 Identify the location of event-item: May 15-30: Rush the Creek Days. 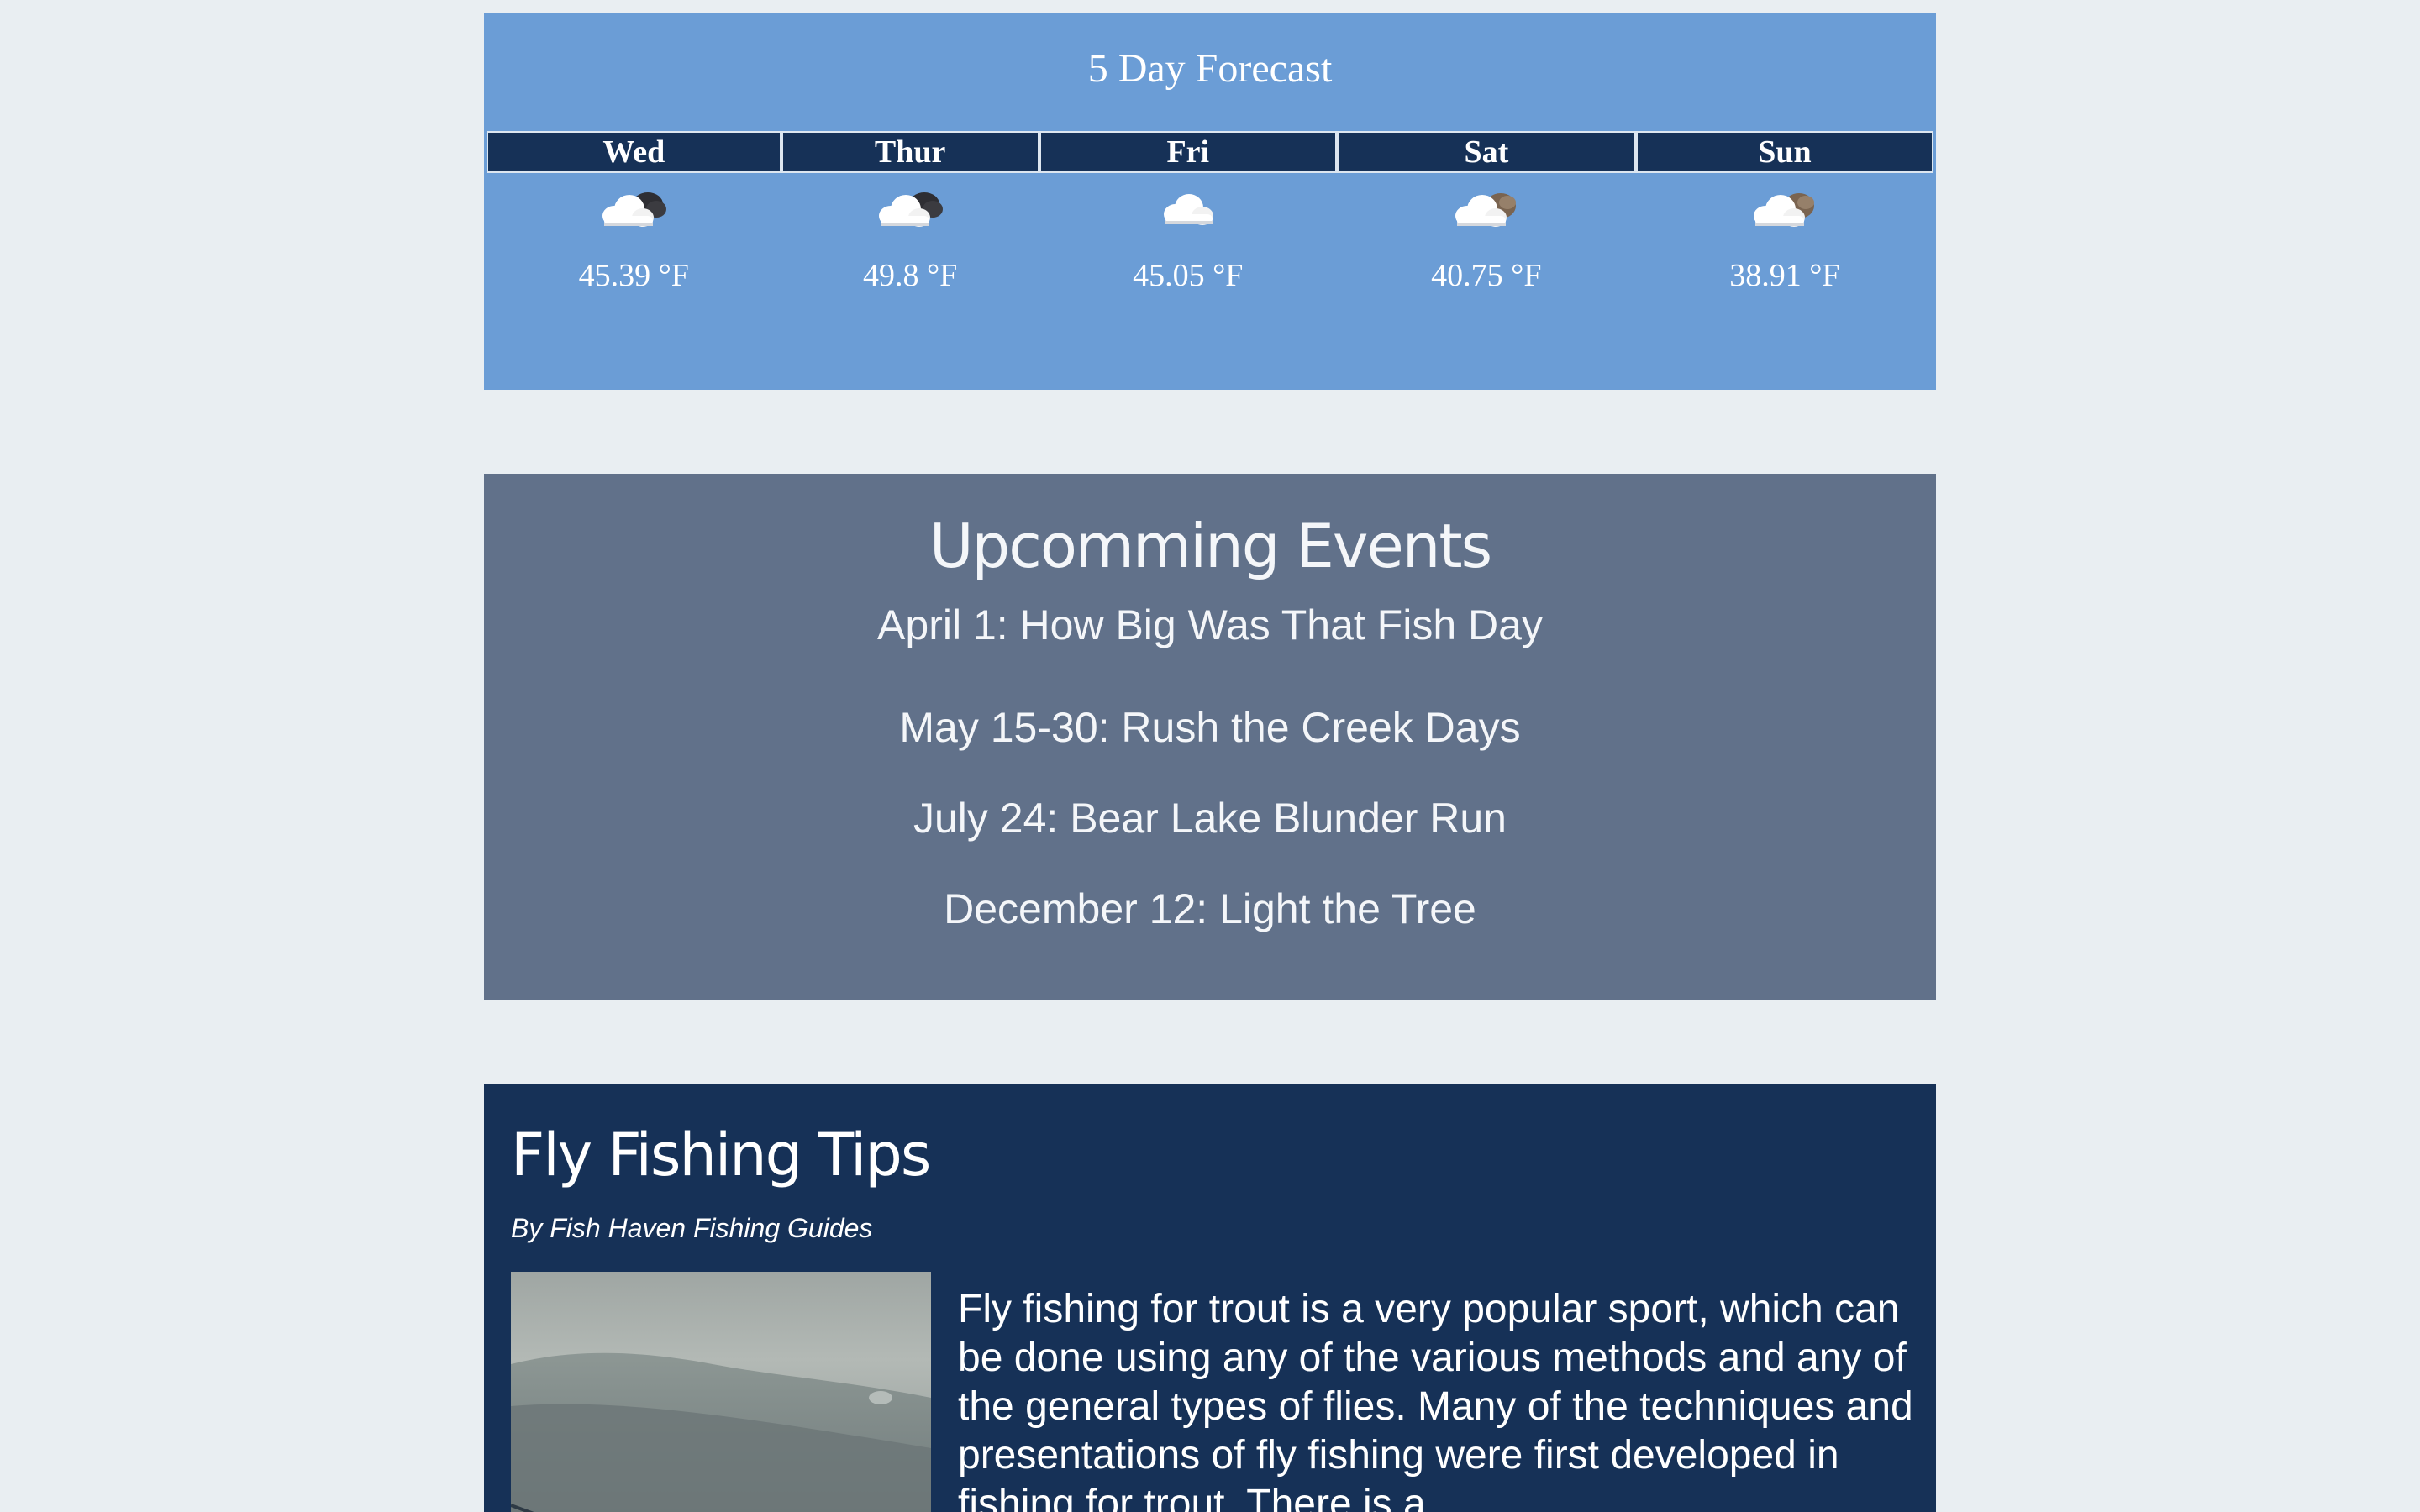
(1210, 727).